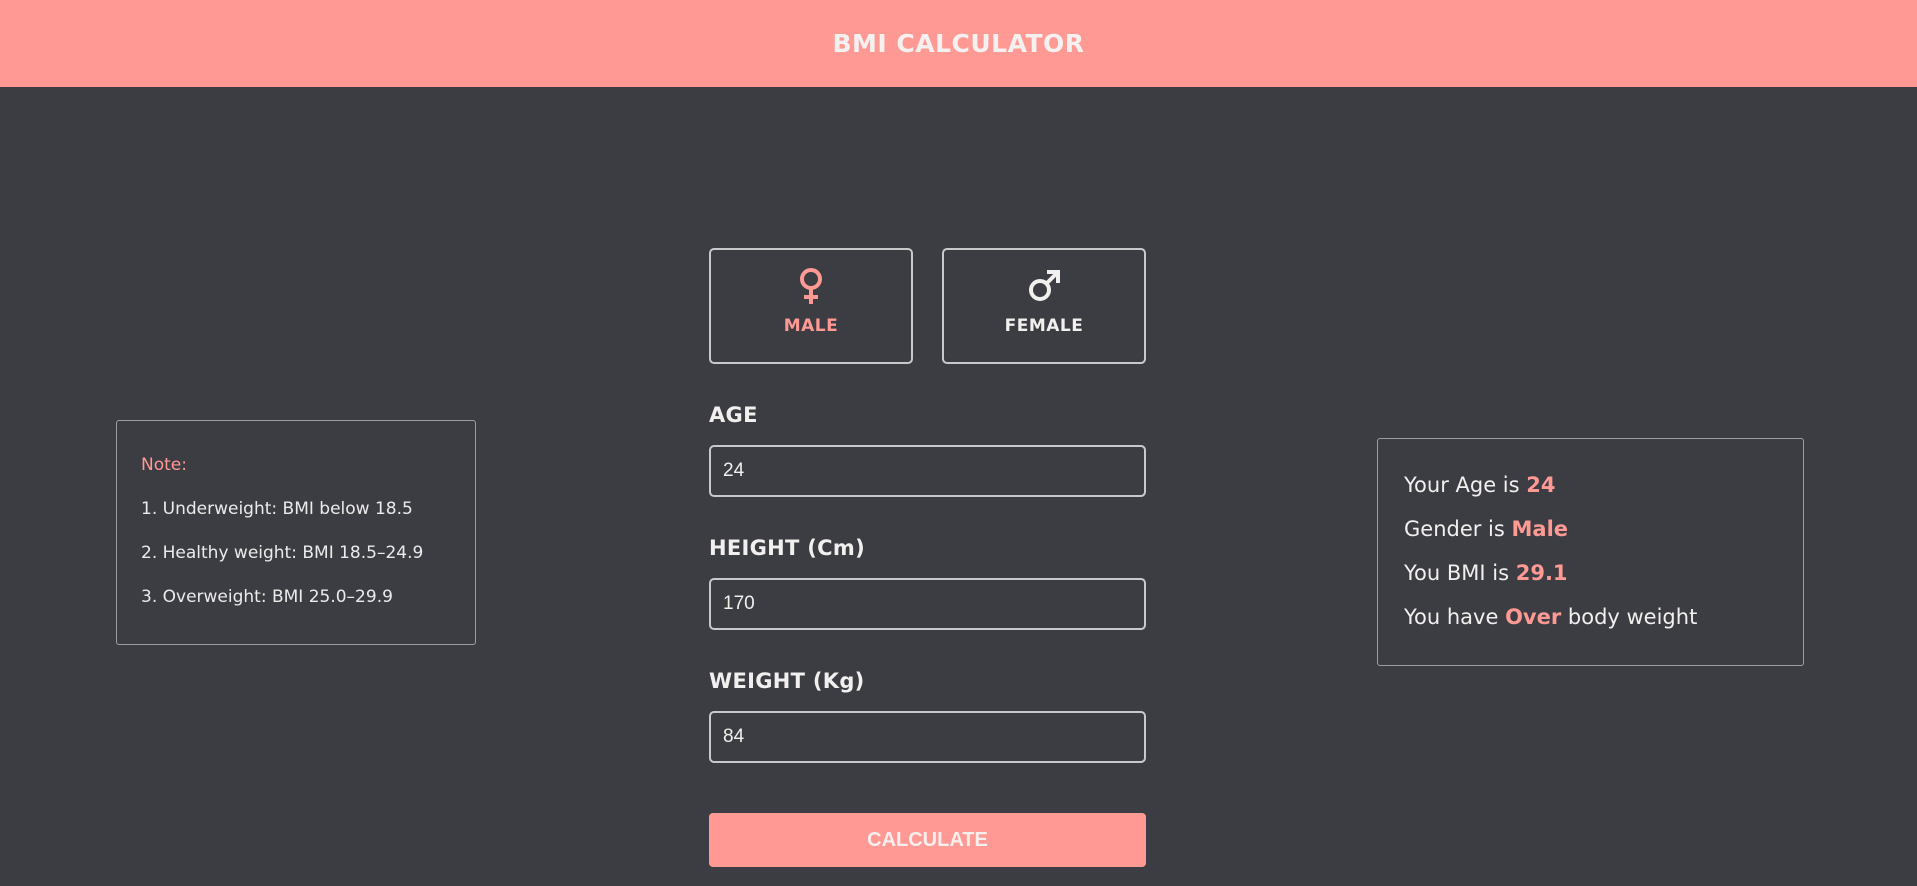 This screenshot has height=886, width=1917. Describe the element at coordinates (1044, 326) in the screenshot. I see `female-button-label: FEMALE` at that location.